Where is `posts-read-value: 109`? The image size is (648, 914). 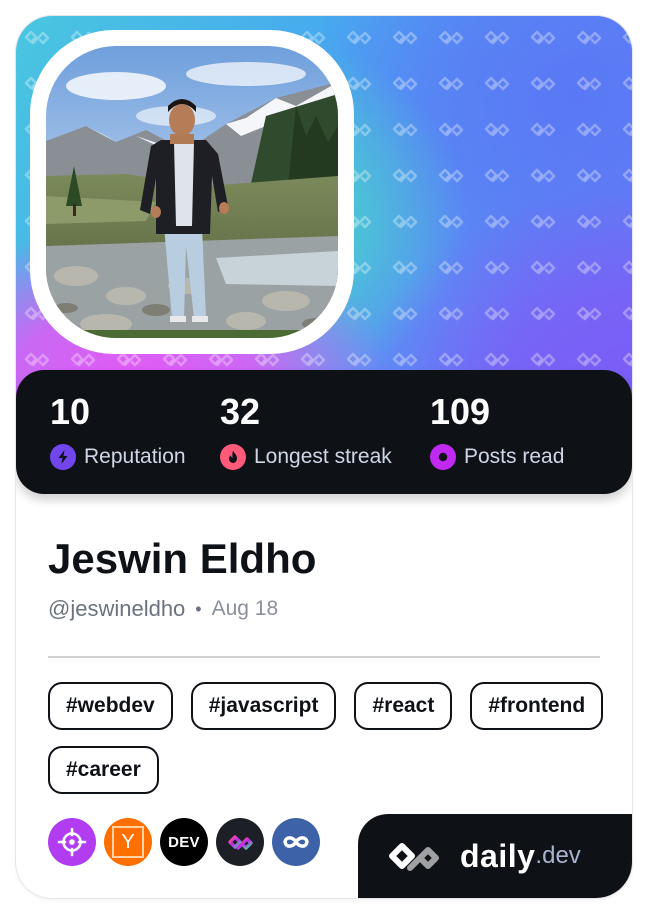 posts-read-value: 109 is located at coordinates (460, 411).